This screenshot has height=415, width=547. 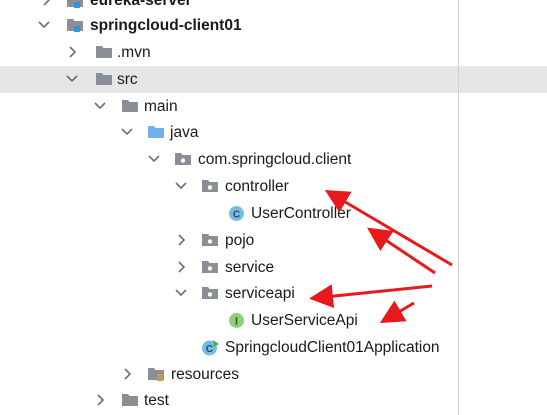 What do you see at coordinates (257, 186) in the screenshot?
I see `tree-item-label: controller` at bounding box center [257, 186].